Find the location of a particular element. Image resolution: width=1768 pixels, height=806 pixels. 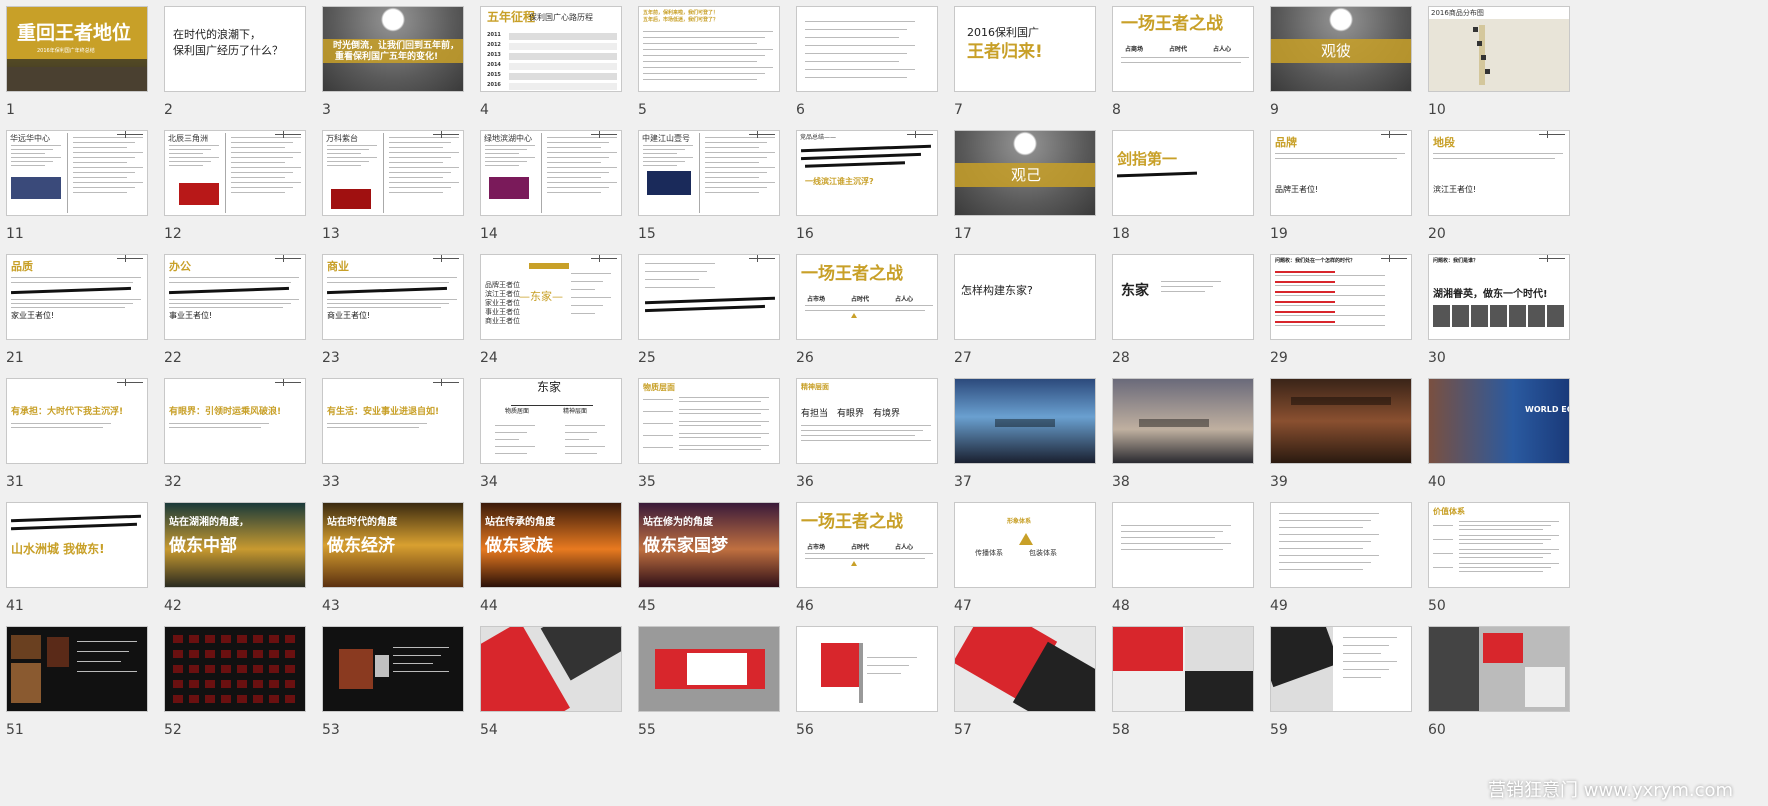

slide-thumb-cell: 观彼 9 is located at coordinates (1344, 66).